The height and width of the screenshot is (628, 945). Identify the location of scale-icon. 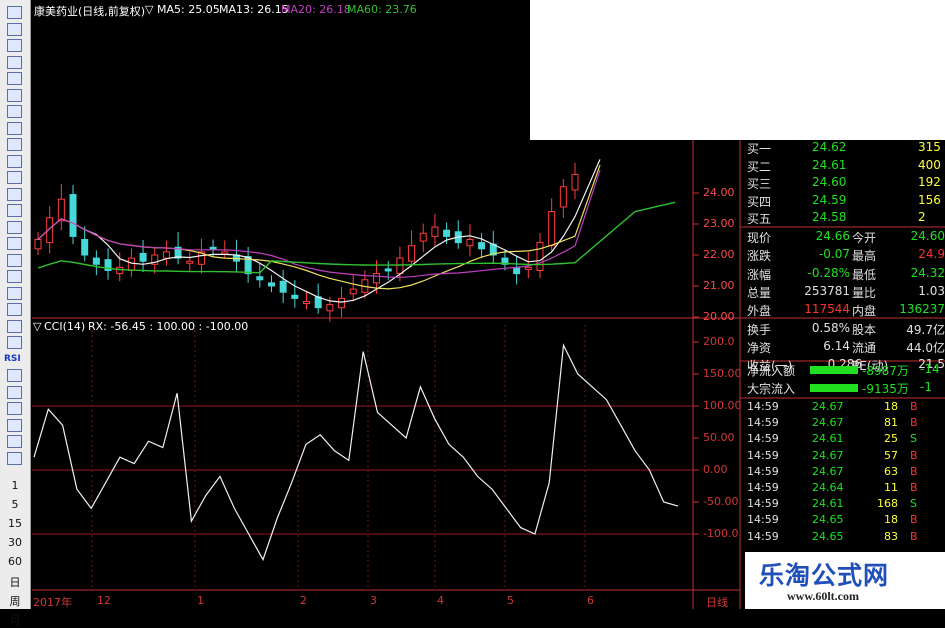
(14, 342).